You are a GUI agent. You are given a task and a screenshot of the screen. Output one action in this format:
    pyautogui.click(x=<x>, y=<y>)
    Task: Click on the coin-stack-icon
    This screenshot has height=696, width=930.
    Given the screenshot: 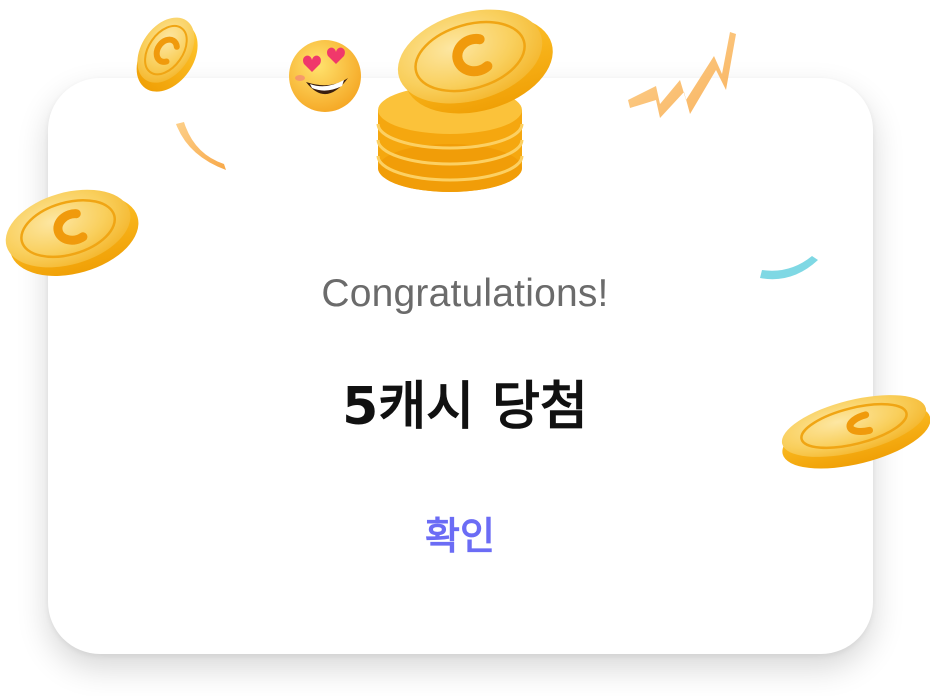 What is the action you would take?
    pyautogui.click(x=464, y=100)
    